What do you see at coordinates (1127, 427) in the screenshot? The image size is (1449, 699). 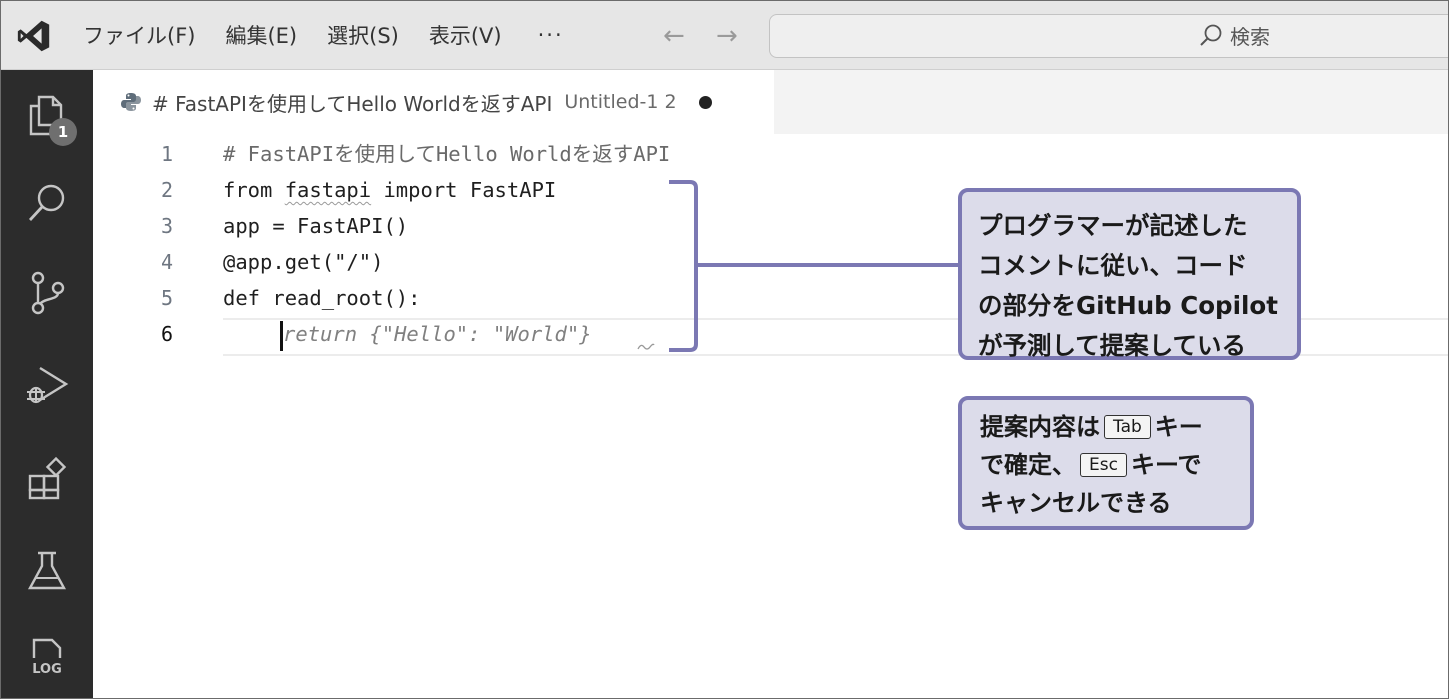 I see `tab-key: Tab` at bounding box center [1127, 427].